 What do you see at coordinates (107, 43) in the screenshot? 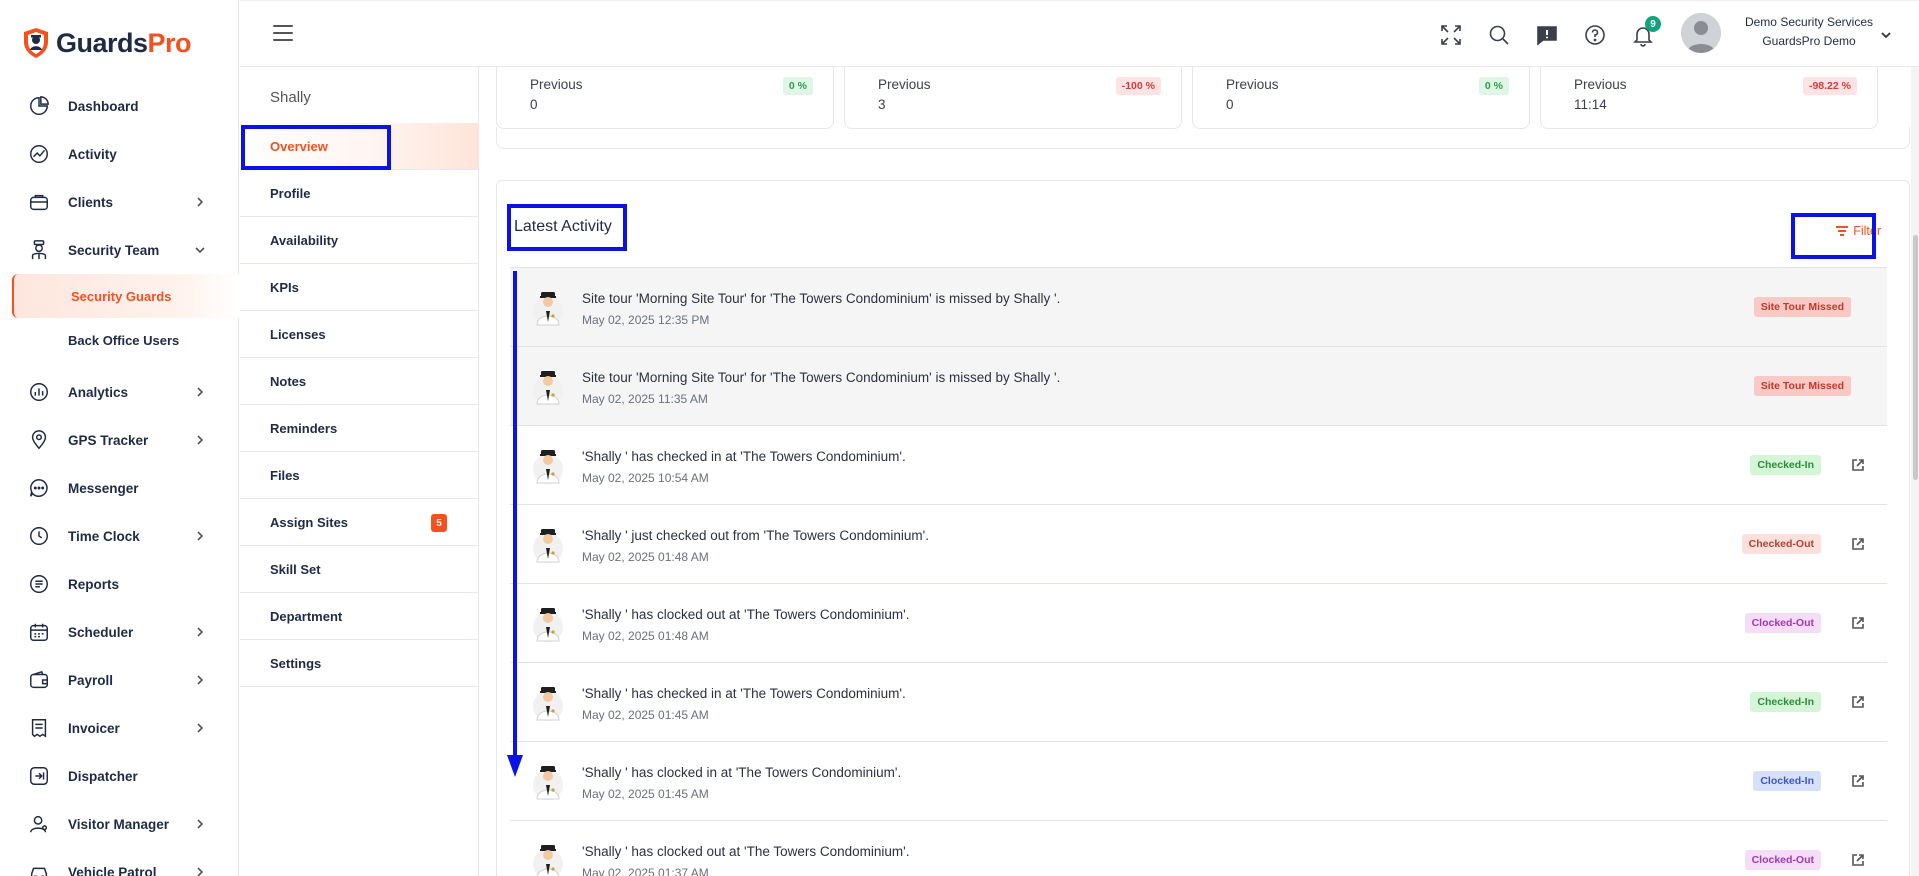
I see `brand-logo: GuardsPro` at bounding box center [107, 43].